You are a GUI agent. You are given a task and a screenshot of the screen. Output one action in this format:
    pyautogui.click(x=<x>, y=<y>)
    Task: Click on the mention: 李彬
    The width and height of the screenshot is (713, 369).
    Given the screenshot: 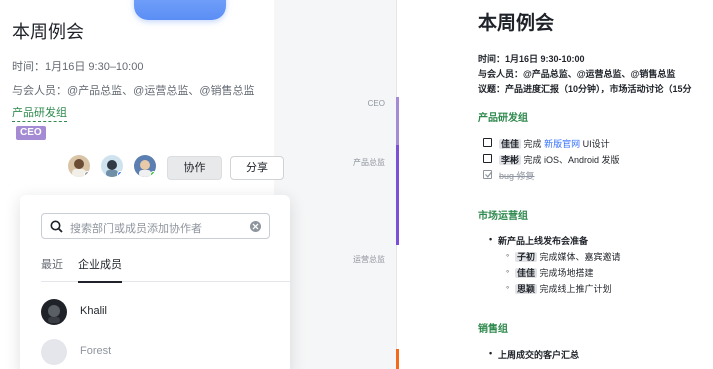 What is the action you would take?
    pyautogui.click(x=510, y=160)
    